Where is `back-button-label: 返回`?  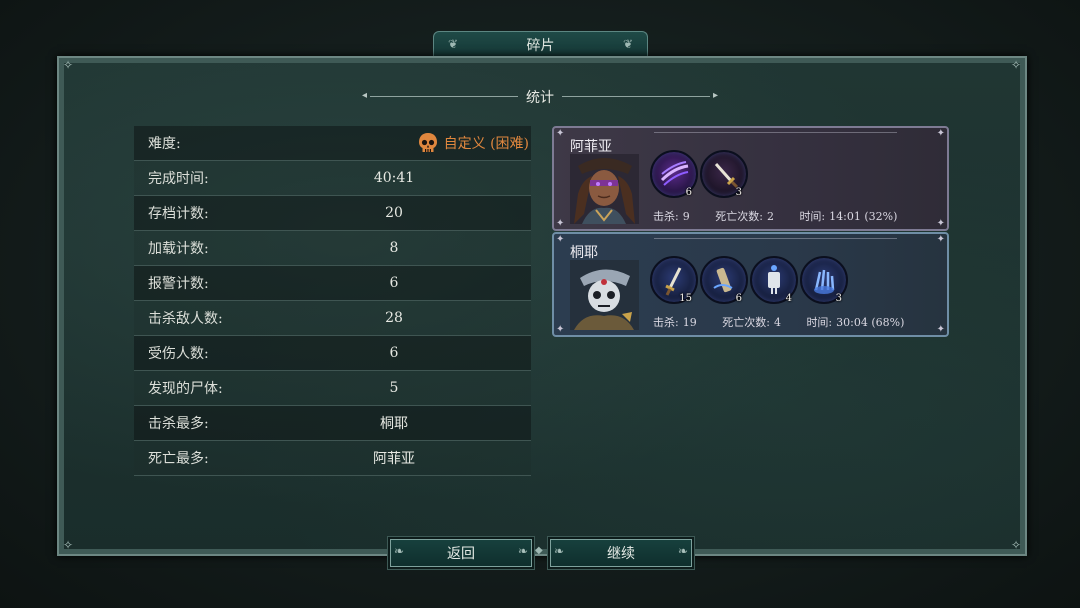
back-button-label: 返回 is located at coordinates (461, 554).